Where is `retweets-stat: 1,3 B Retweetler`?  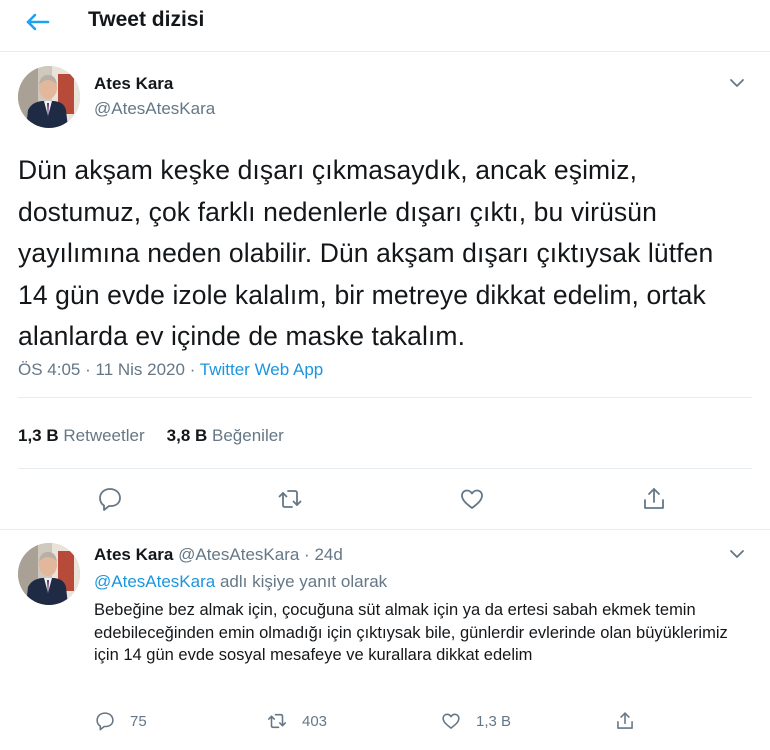
retweets-stat: 1,3 B Retweetler is located at coordinates (81, 435).